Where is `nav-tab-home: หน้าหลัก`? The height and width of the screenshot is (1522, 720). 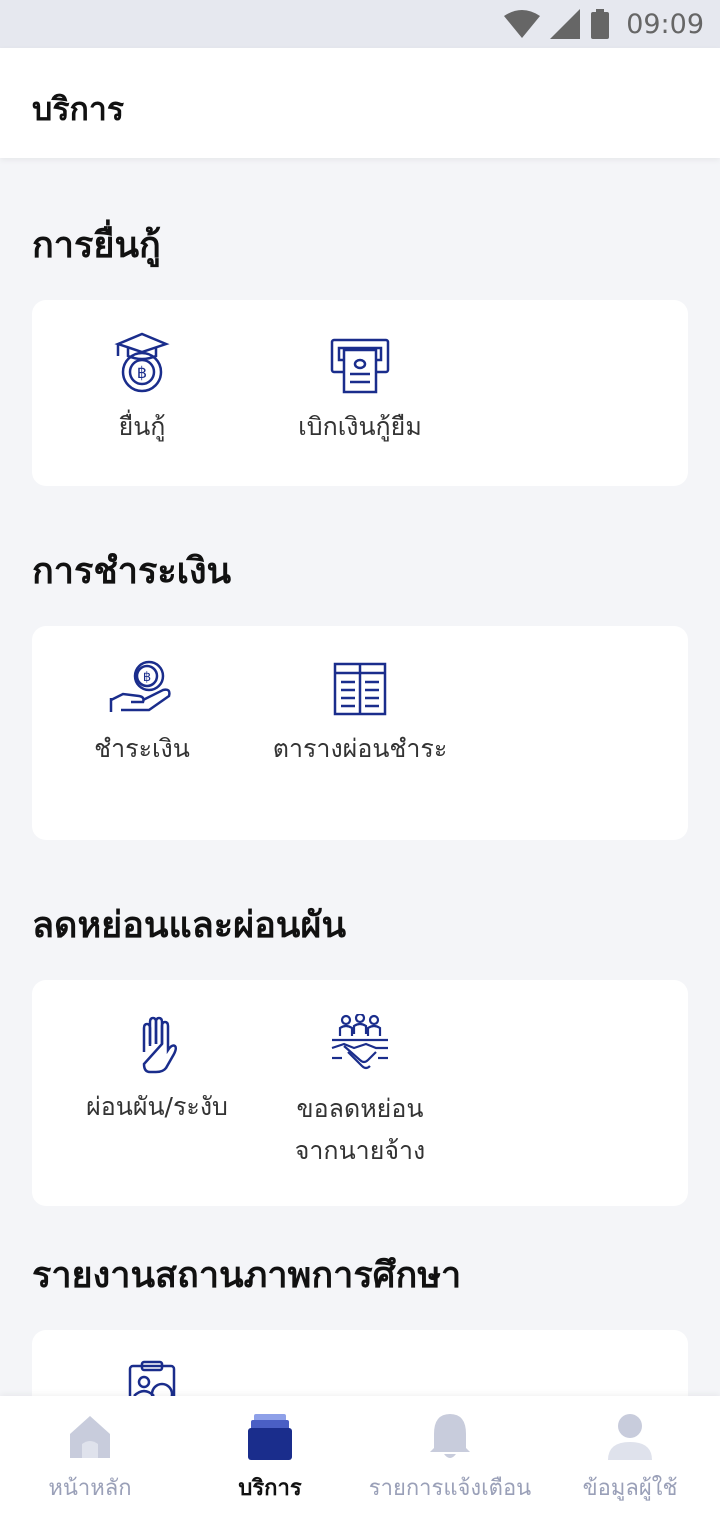
nav-tab-home: หน้าหลัก is located at coordinates (90, 1459).